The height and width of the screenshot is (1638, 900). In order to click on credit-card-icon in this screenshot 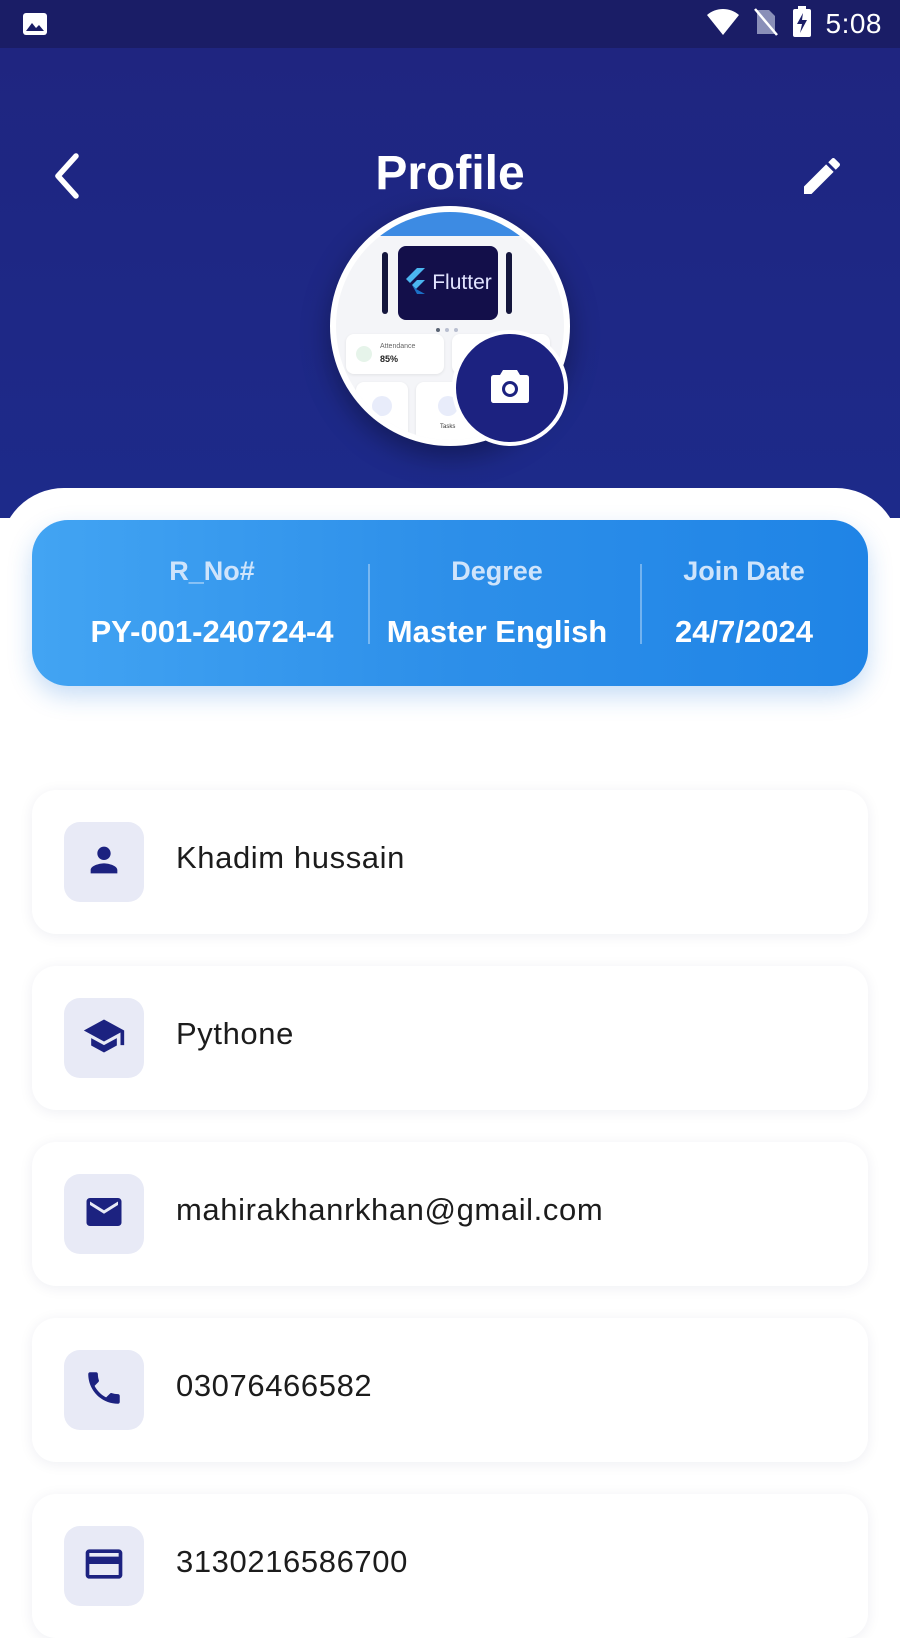, I will do `click(104, 1566)`.